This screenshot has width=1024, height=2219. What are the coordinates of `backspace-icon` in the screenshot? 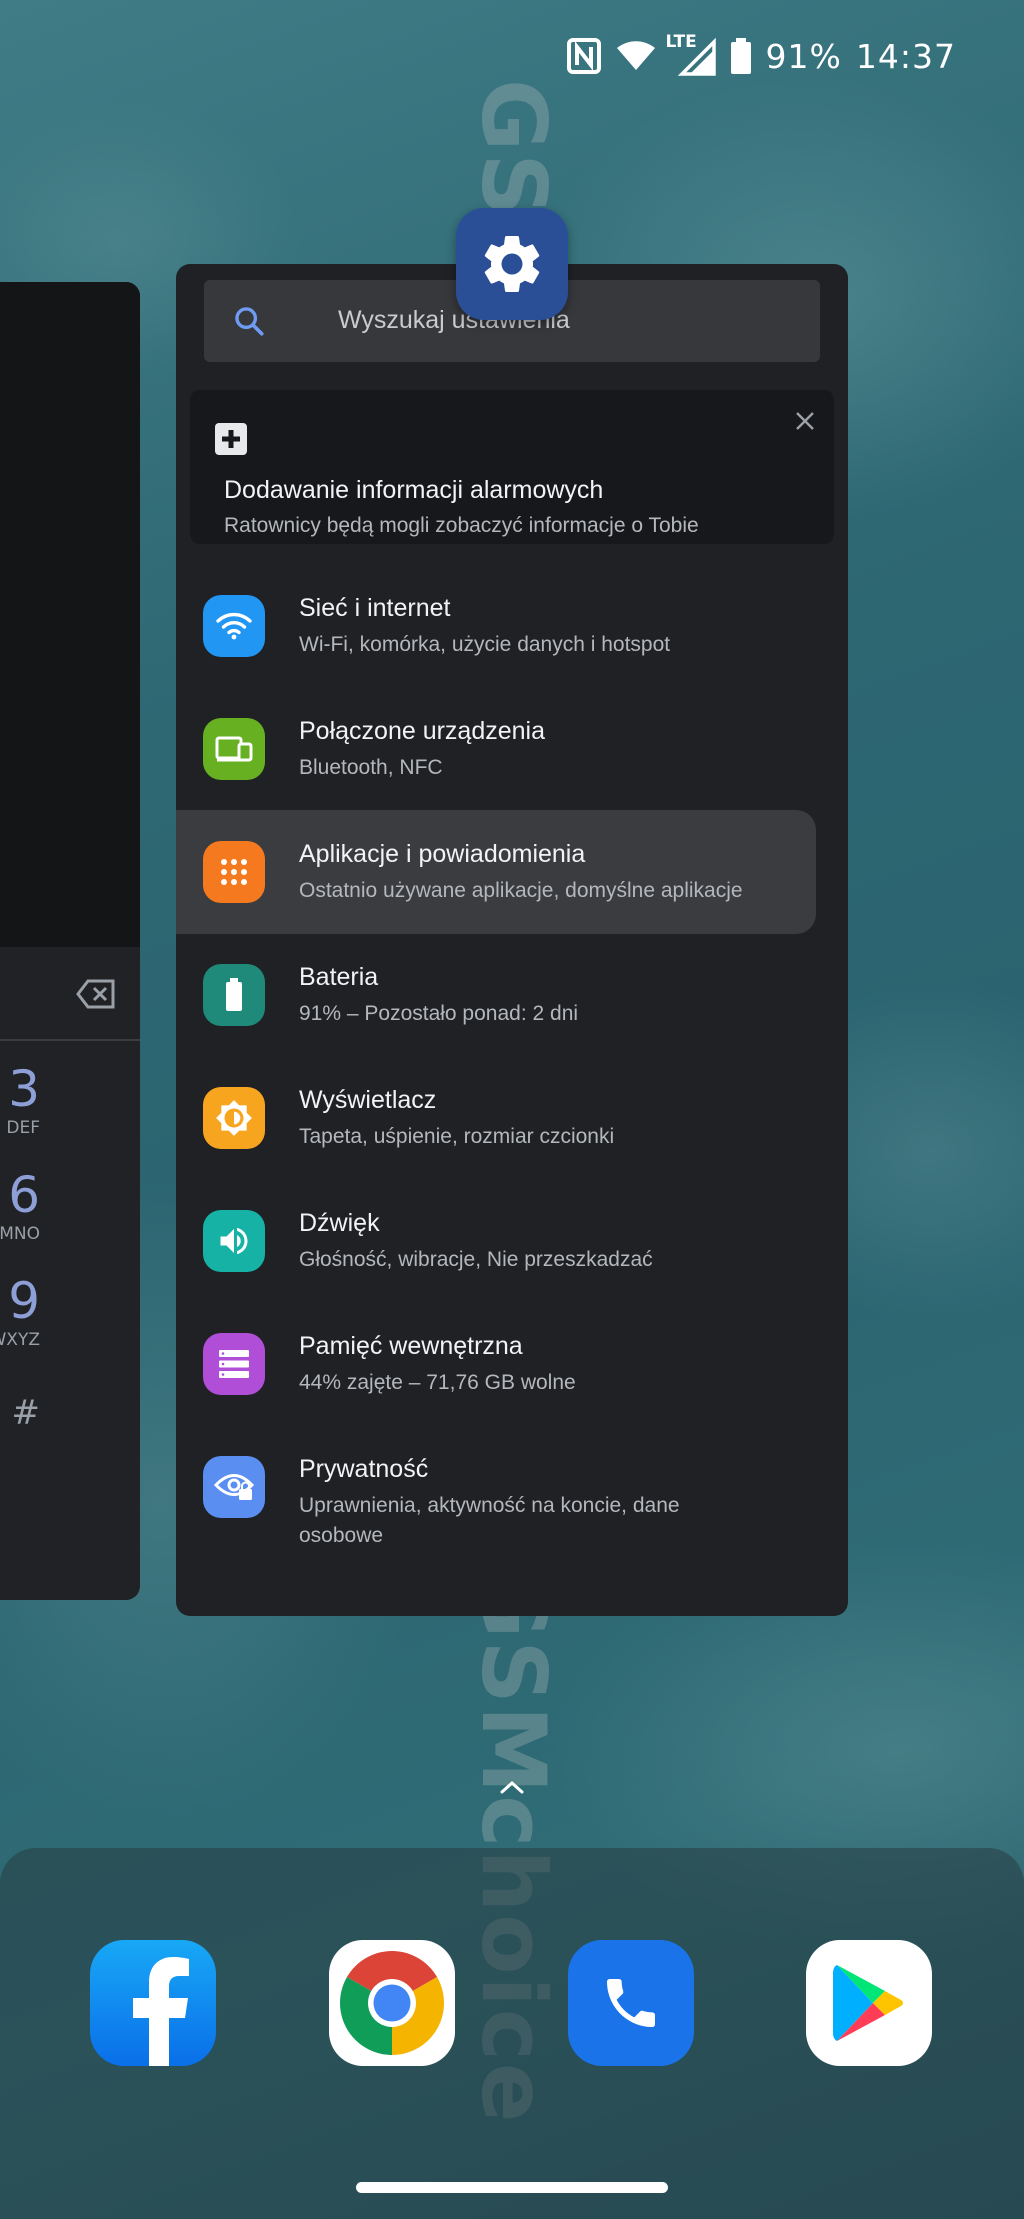 It's located at (96, 996).